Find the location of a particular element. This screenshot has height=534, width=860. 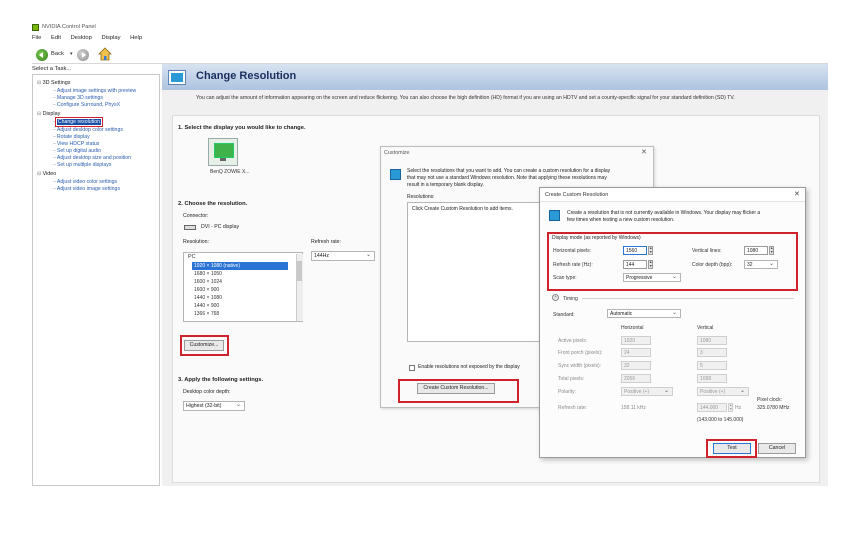

menu-file: File is located at coordinates (36, 38).